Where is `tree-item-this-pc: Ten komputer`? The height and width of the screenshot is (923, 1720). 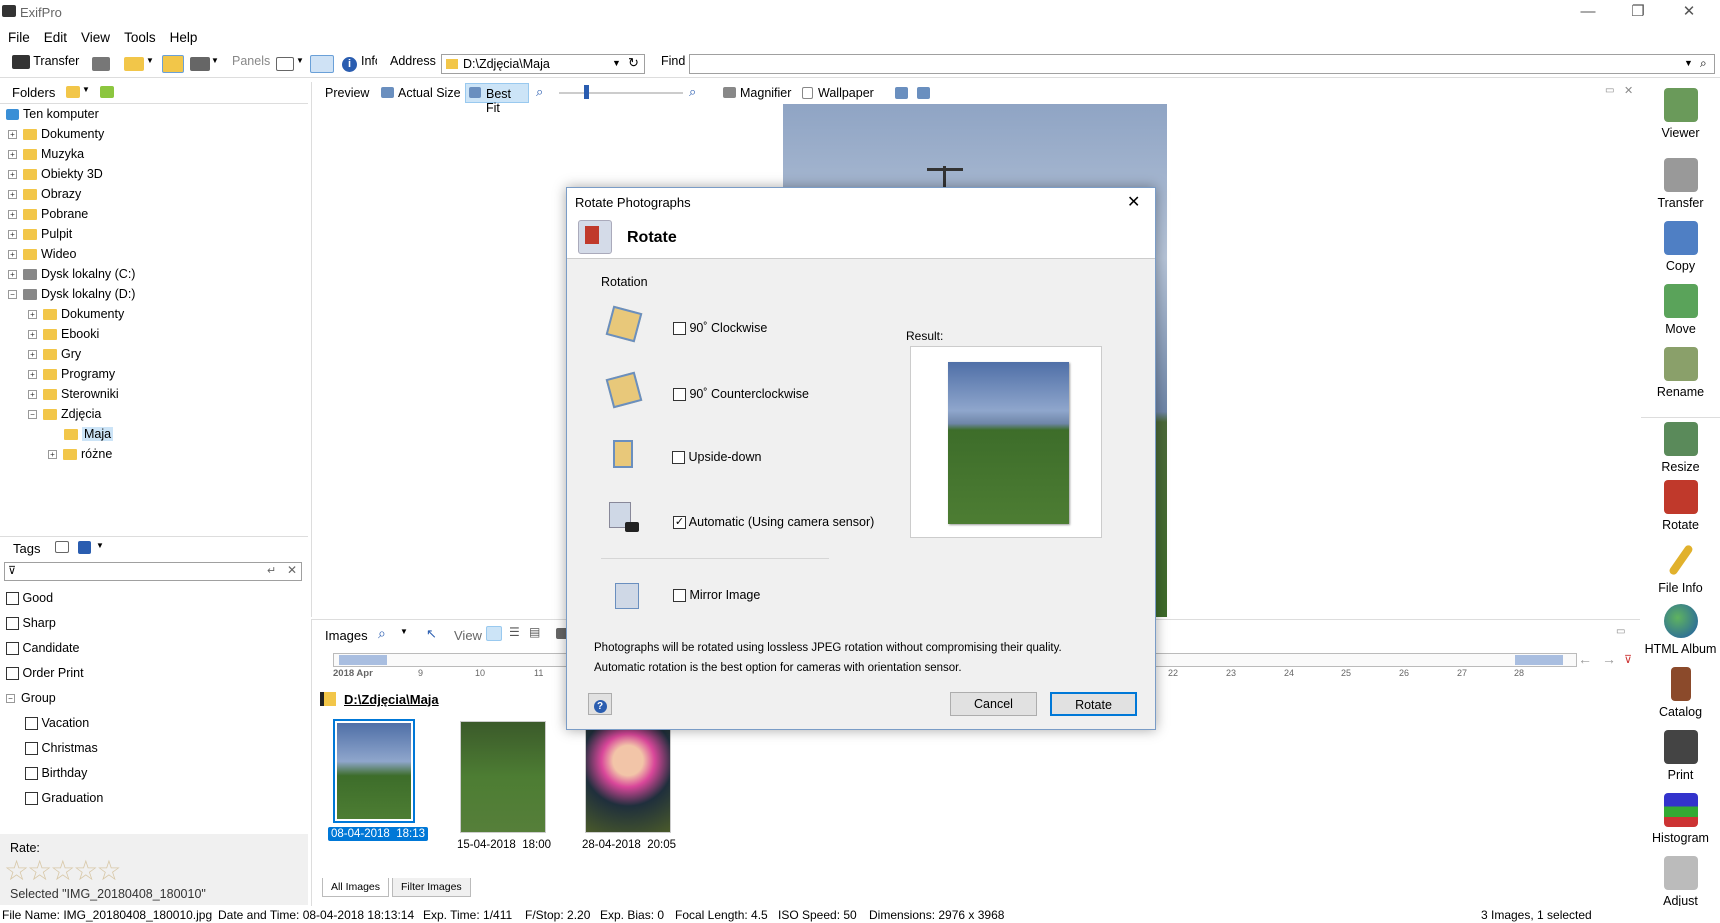 tree-item-this-pc: Ten komputer is located at coordinates (52, 114).